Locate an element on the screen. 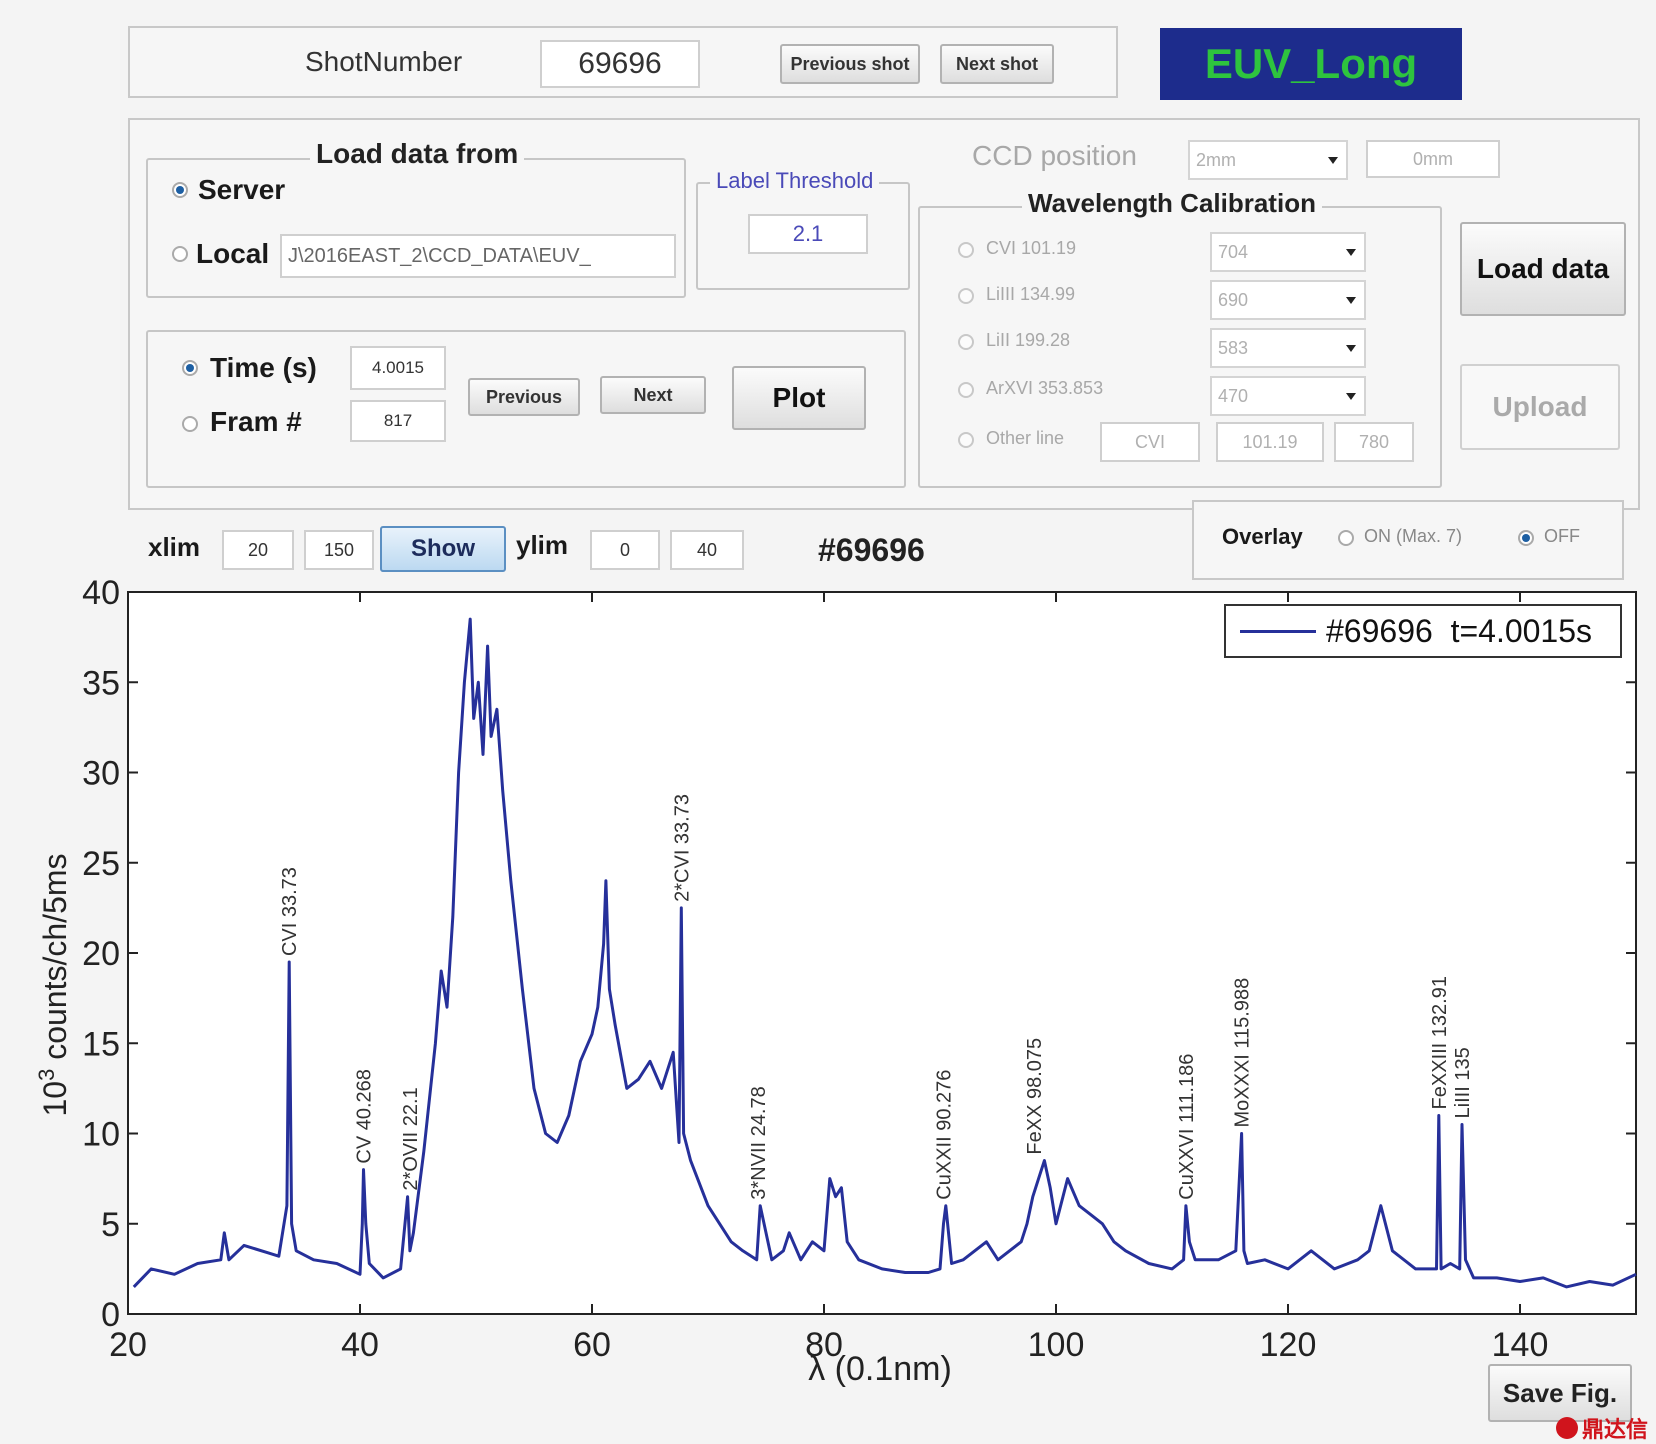 This screenshot has width=1656, height=1444. cal-radio-li3 is located at coordinates (966, 296).